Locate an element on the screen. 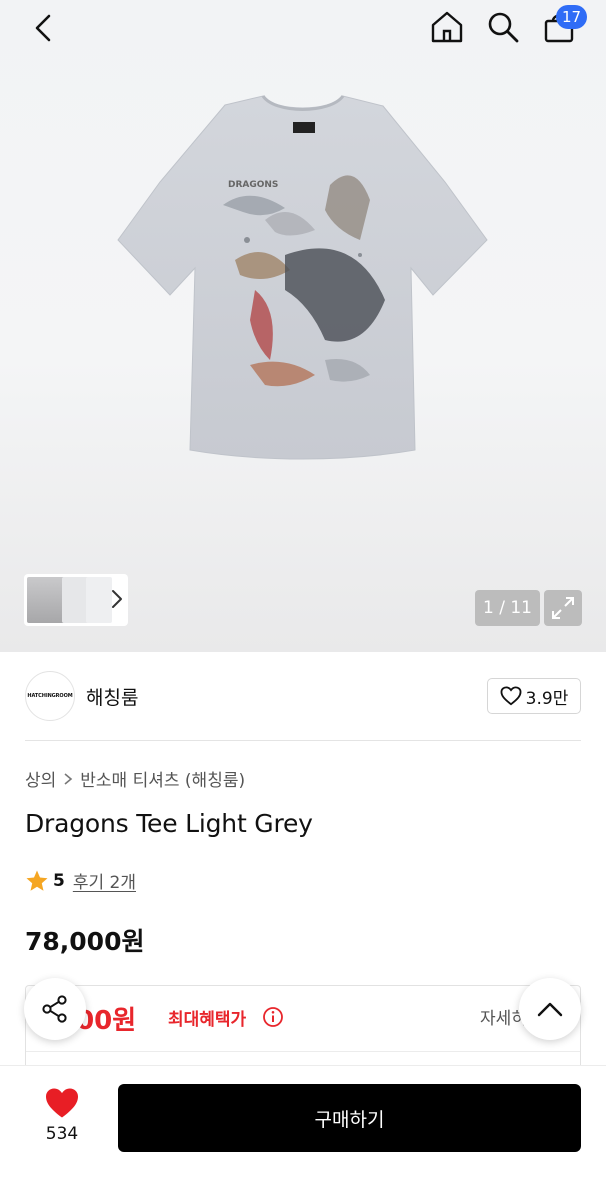 The image size is (606, 1200). product-title: Dragons Tee Light Grey is located at coordinates (169, 823).